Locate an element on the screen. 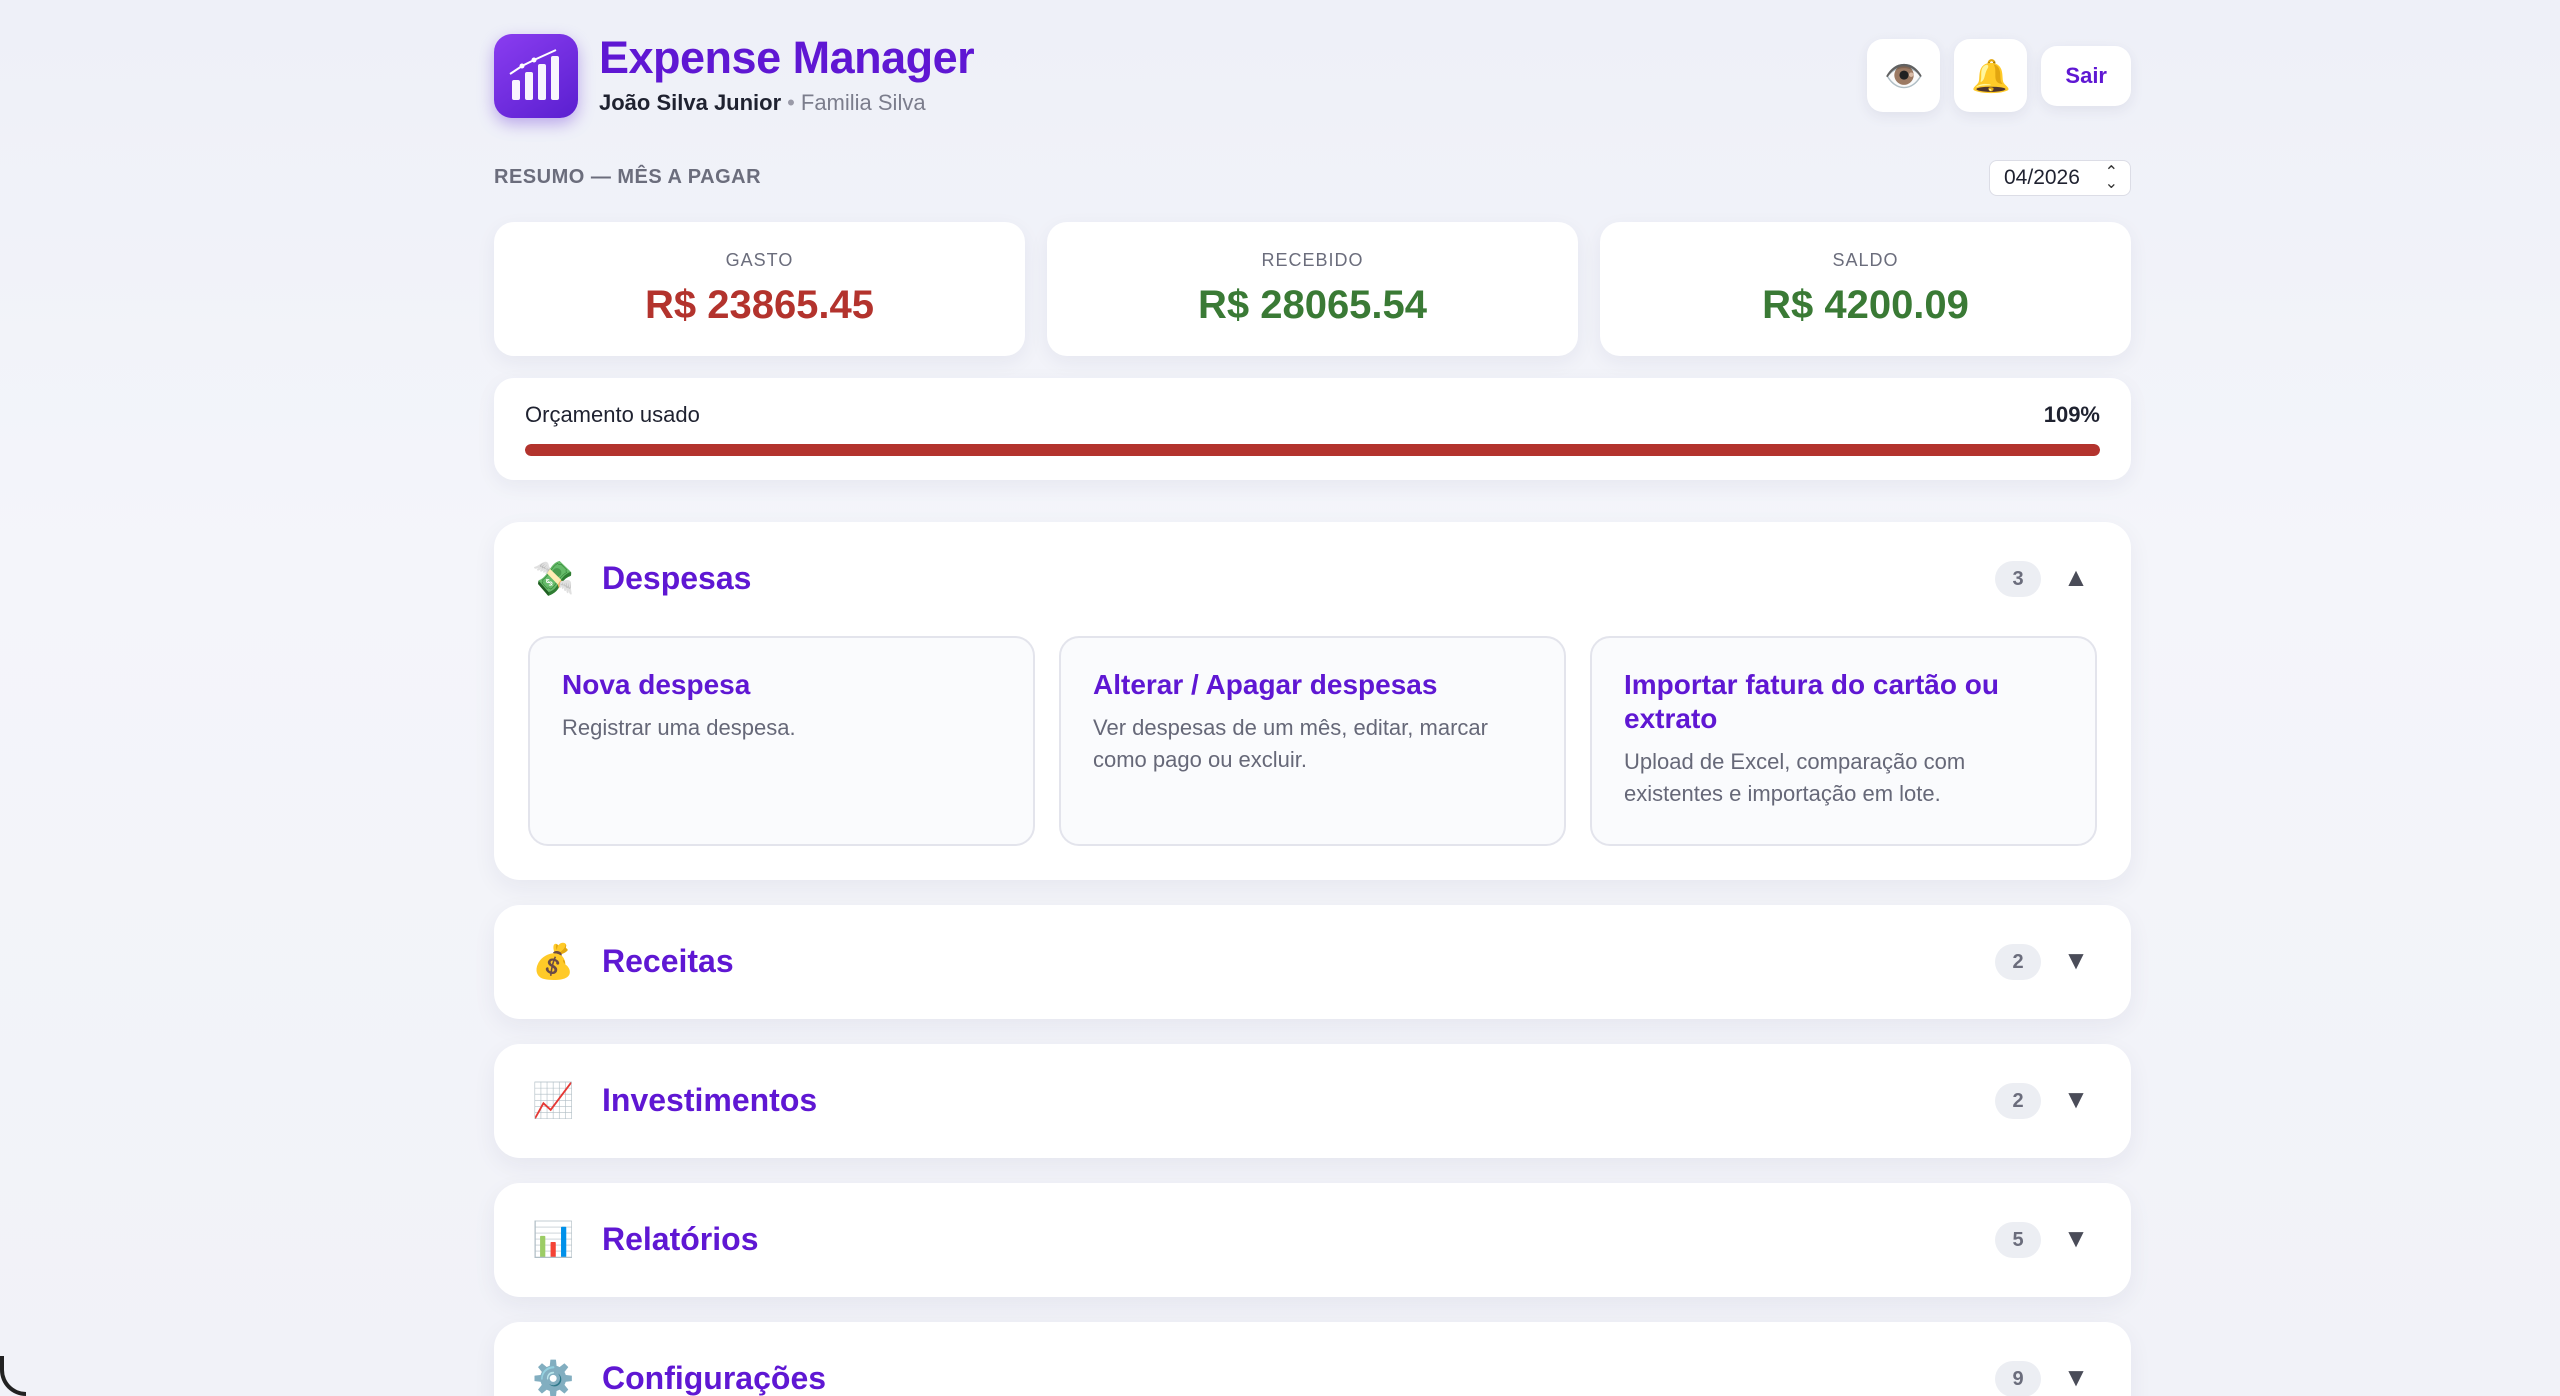  action-description: Registrar uma despesa. is located at coordinates (679, 727).